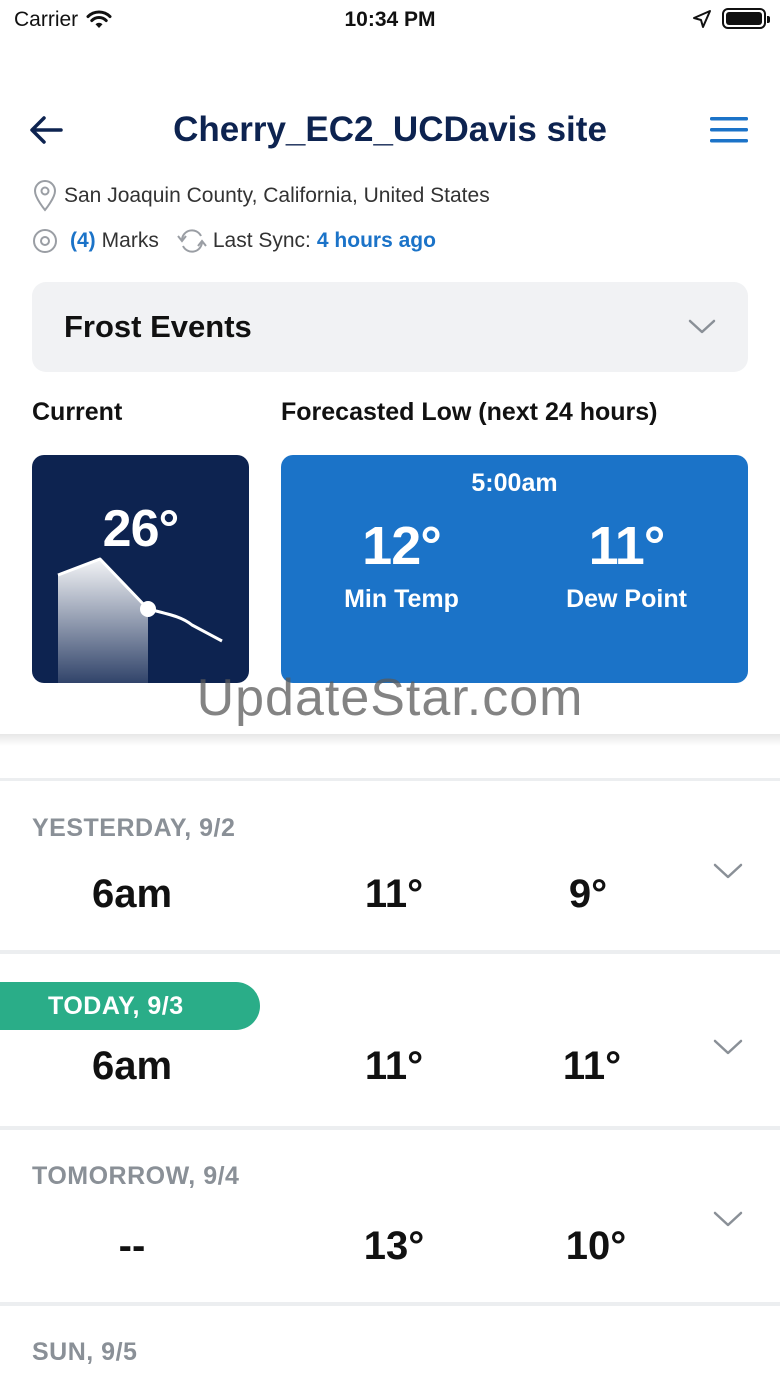 This screenshot has height=1387, width=780. Describe the element at coordinates (83, 241) in the screenshot. I see `marks-count: (4)` at that location.